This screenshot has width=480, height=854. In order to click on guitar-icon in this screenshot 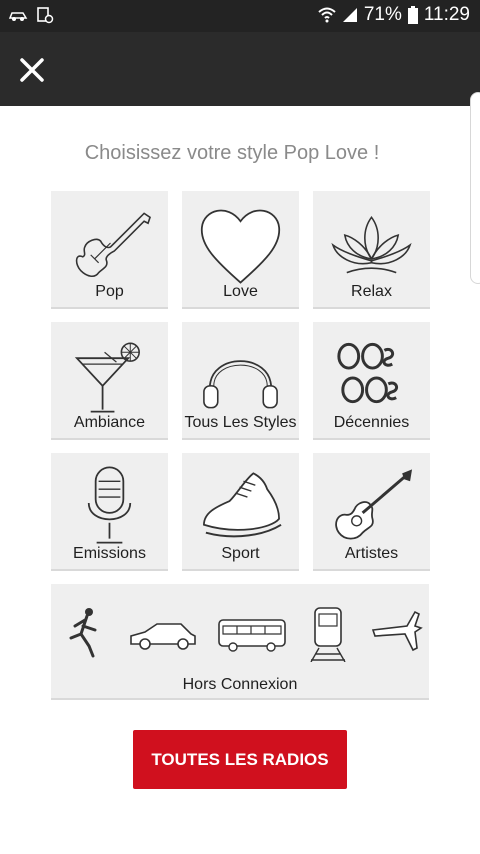, I will do `click(113, 245)`.